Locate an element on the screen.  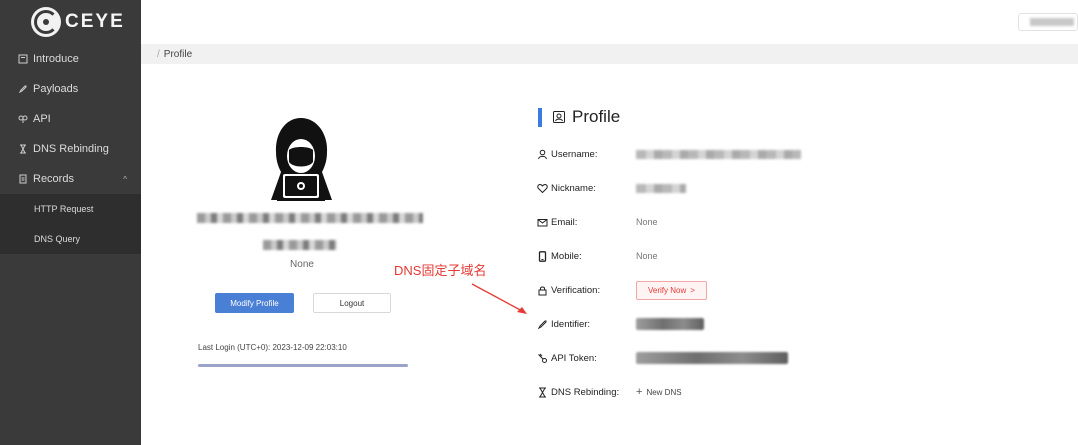
ceye-logo-icon is located at coordinates (46, 22).